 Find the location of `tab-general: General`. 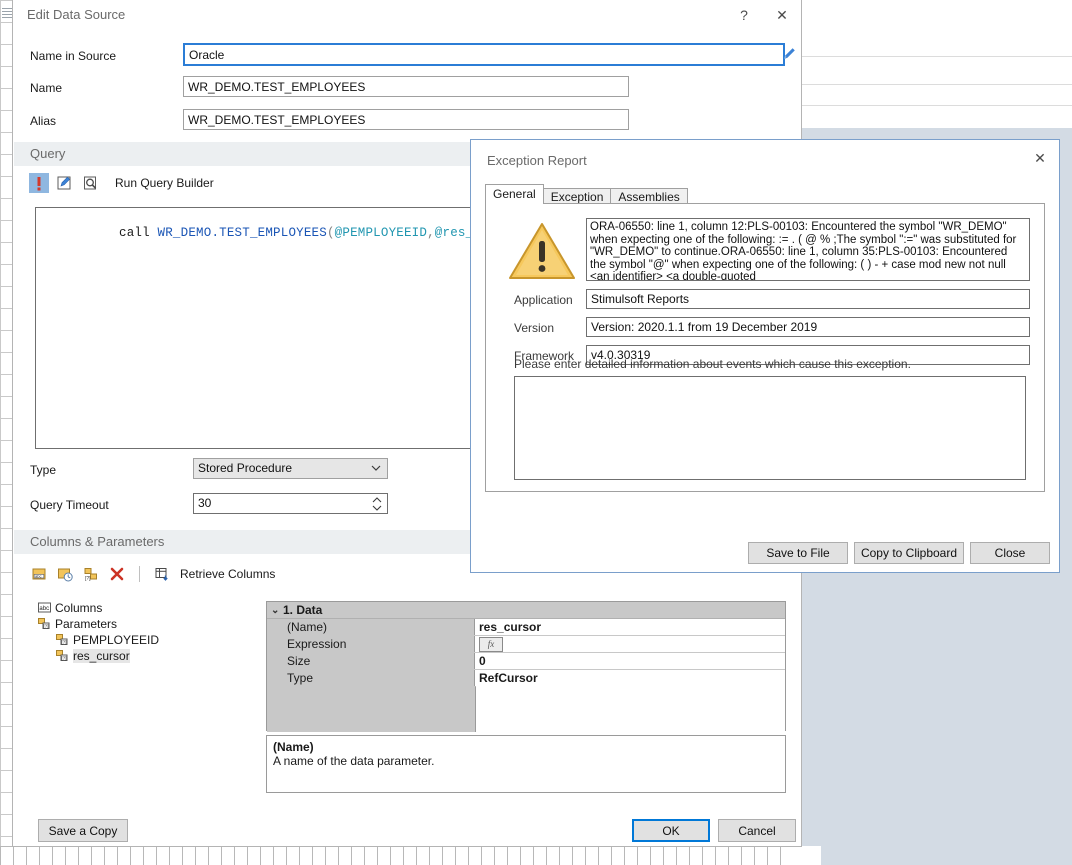

tab-general: General is located at coordinates (514, 194).